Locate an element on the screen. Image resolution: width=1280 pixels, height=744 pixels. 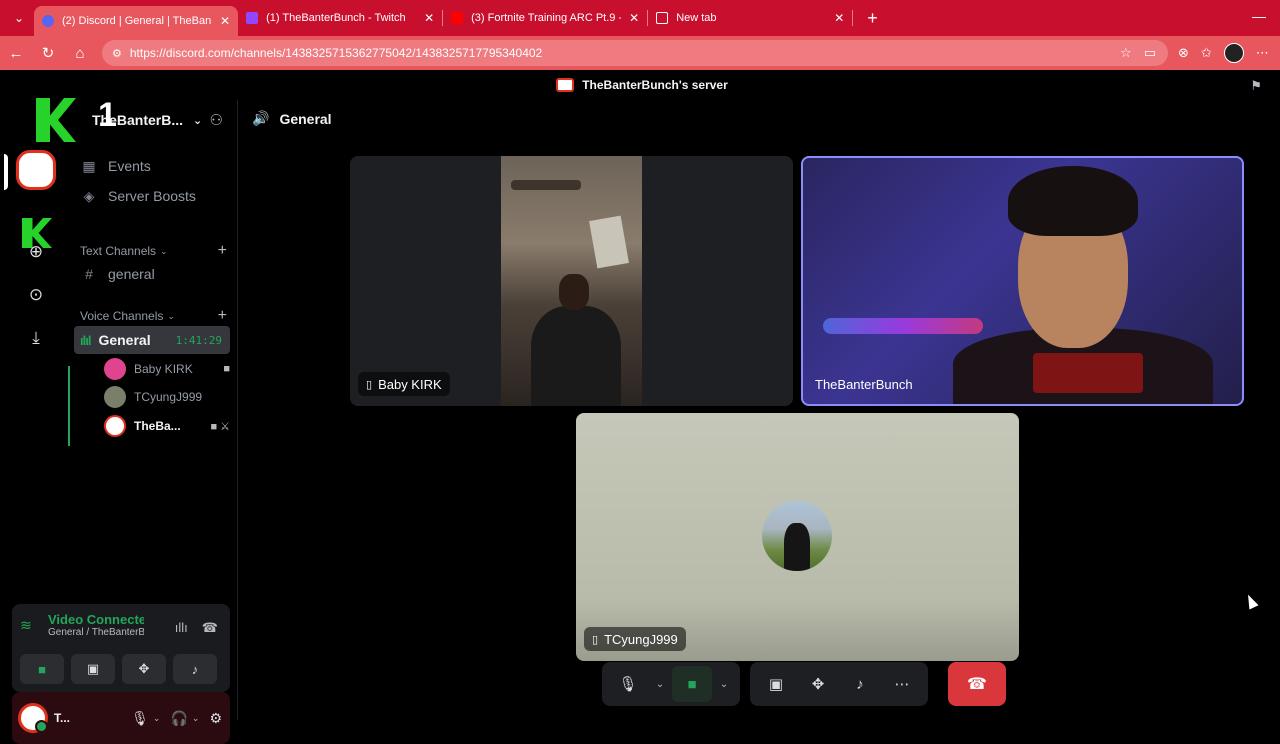
voice-user: TheBa... ■ ⚔ is located at coordinates (167, 426).